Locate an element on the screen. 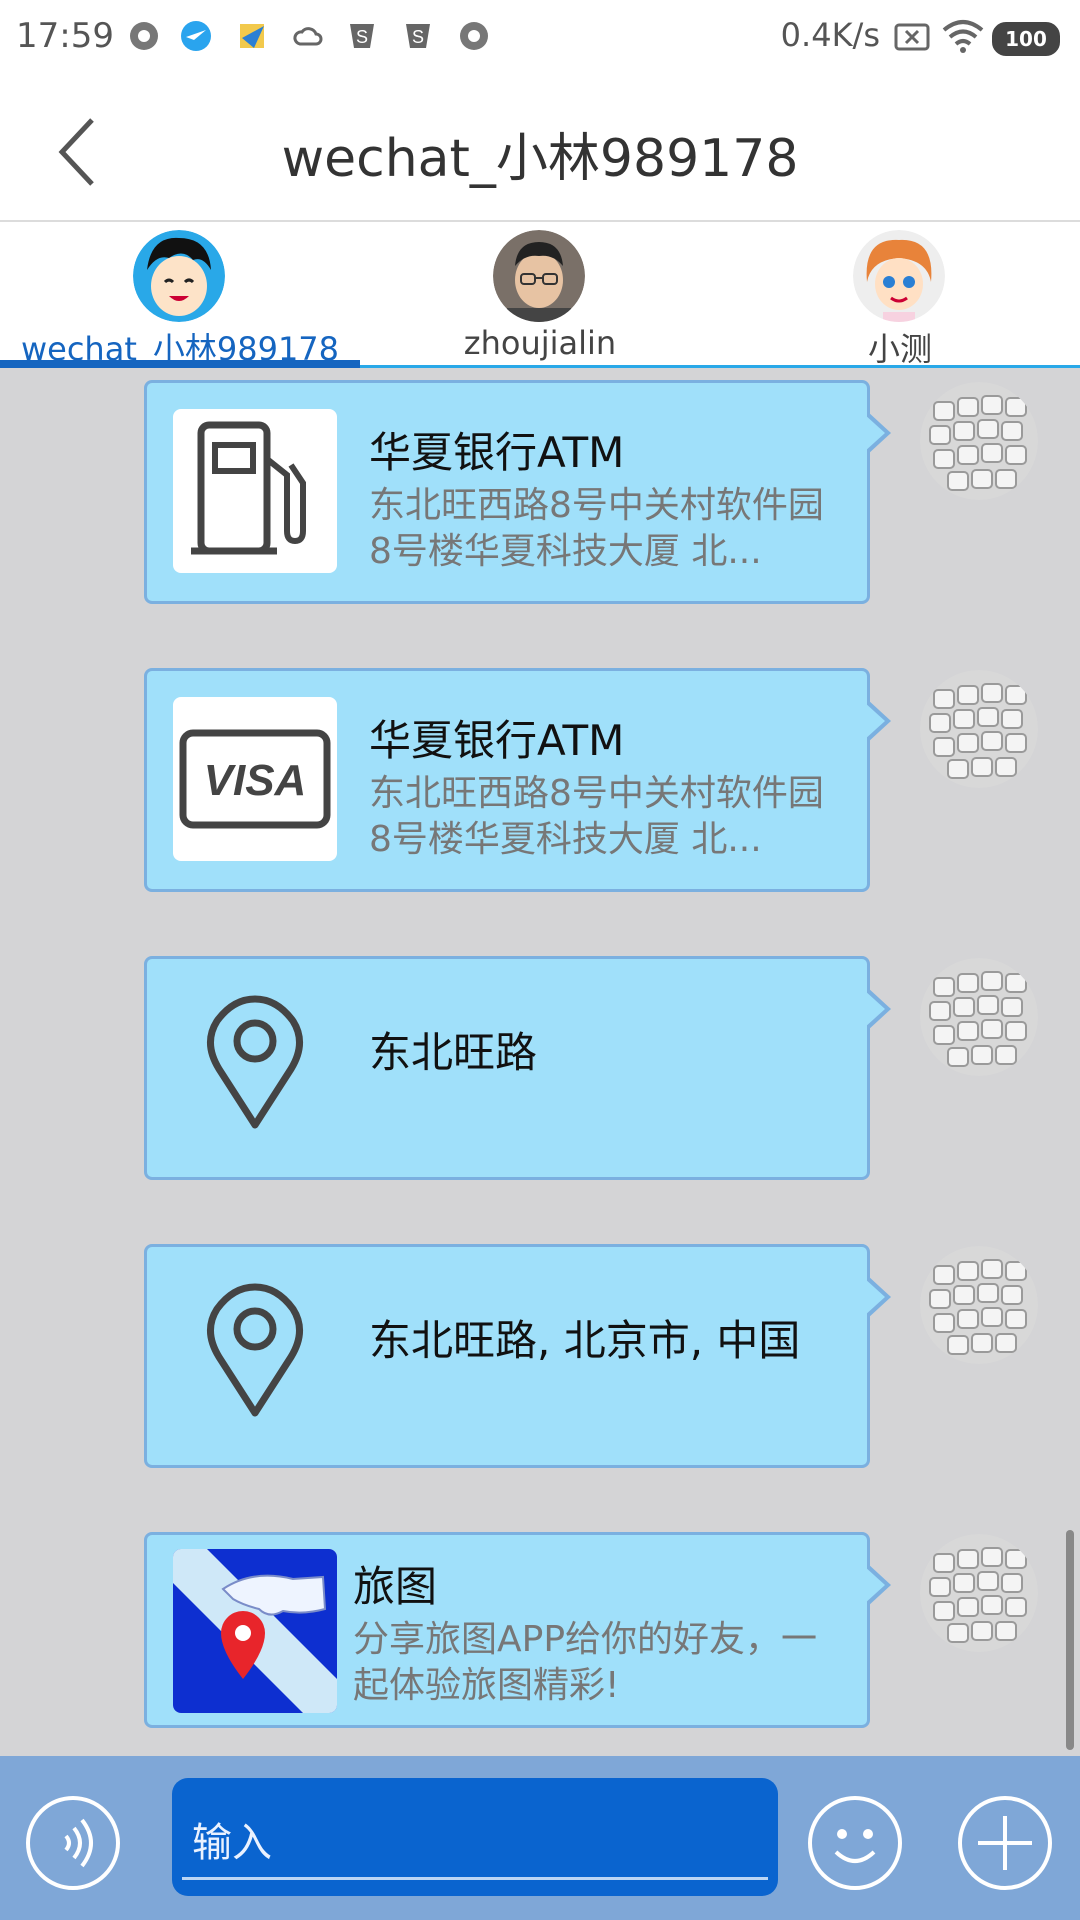 Image resolution: width=1080 pixels, height=1920 pixels. active-tab-indicator is located at coordinates (180, 364).